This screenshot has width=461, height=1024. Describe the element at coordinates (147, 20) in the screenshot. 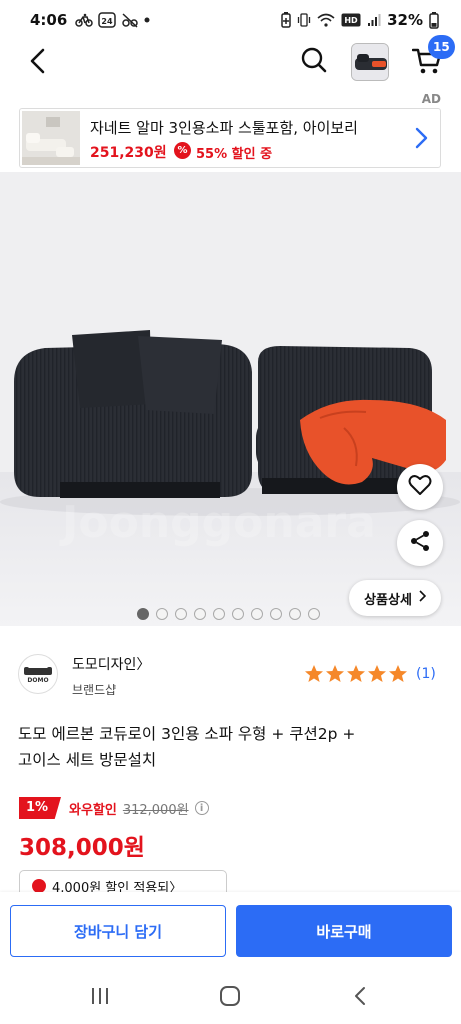

I see `dot-icon` at that location.